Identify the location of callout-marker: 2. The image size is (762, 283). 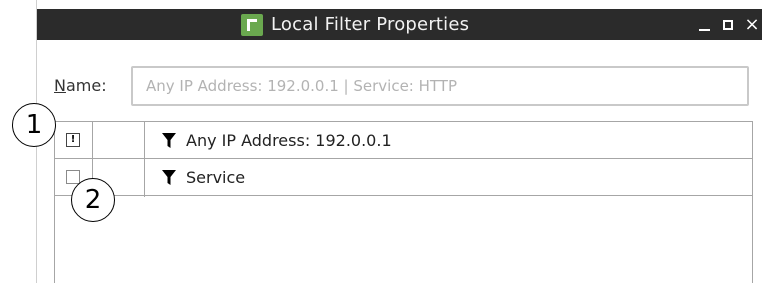
(93, 200).